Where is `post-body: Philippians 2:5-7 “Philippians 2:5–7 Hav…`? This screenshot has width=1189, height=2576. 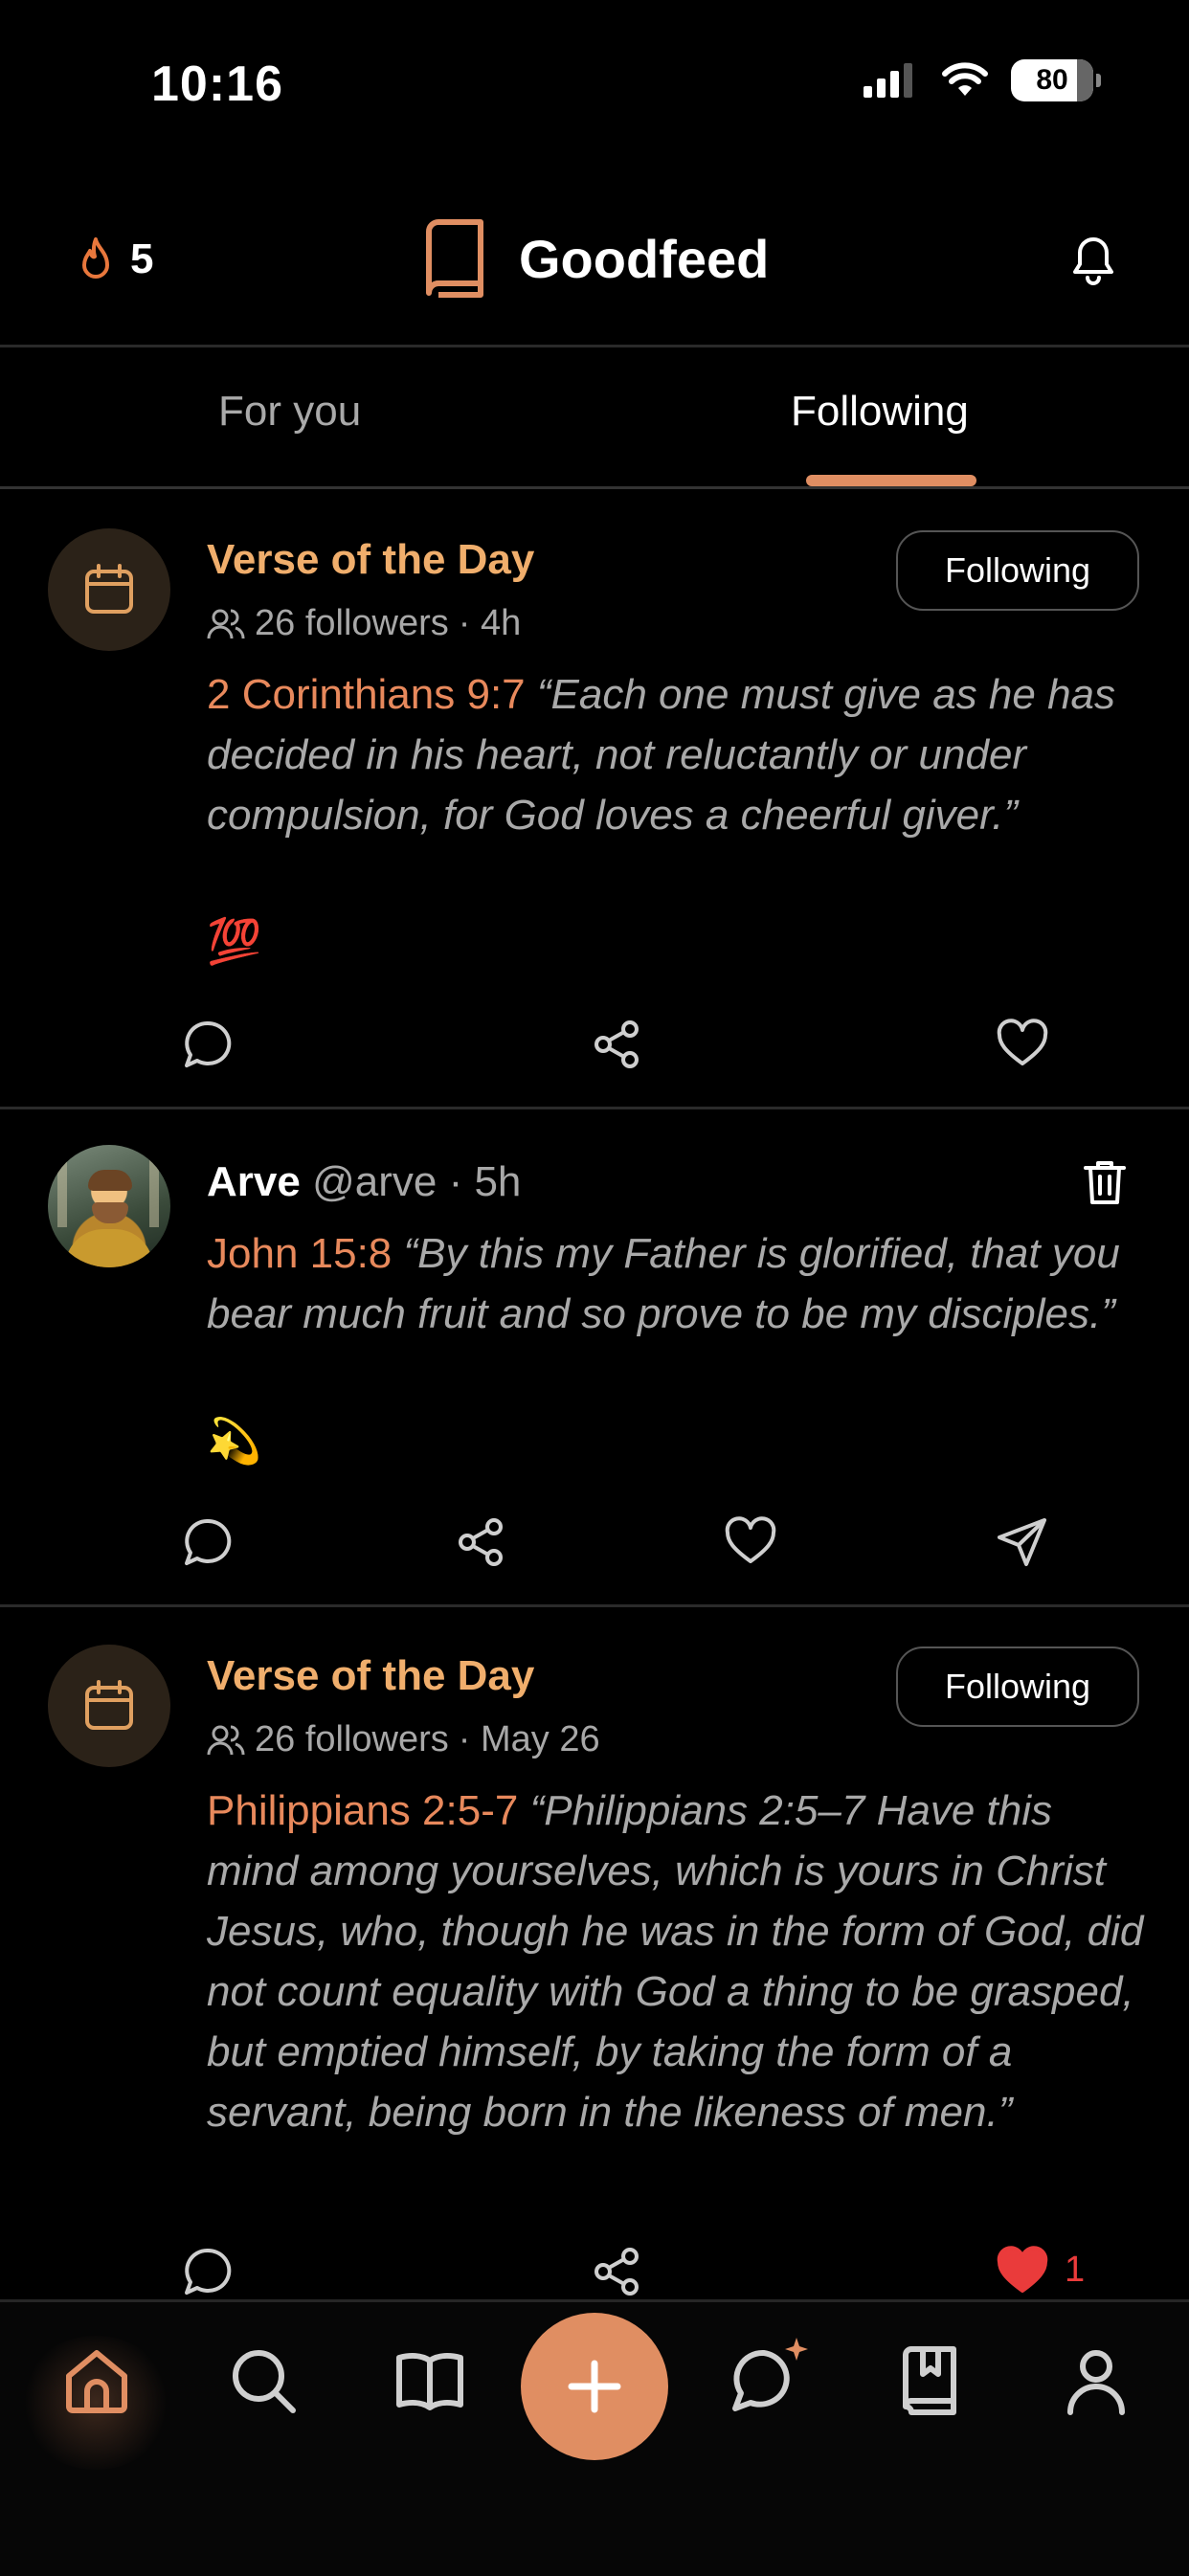 post-body: Philippians 2:5-7 “Philippians 2:5–7 Hav… is located at coordinates (676, 1961).